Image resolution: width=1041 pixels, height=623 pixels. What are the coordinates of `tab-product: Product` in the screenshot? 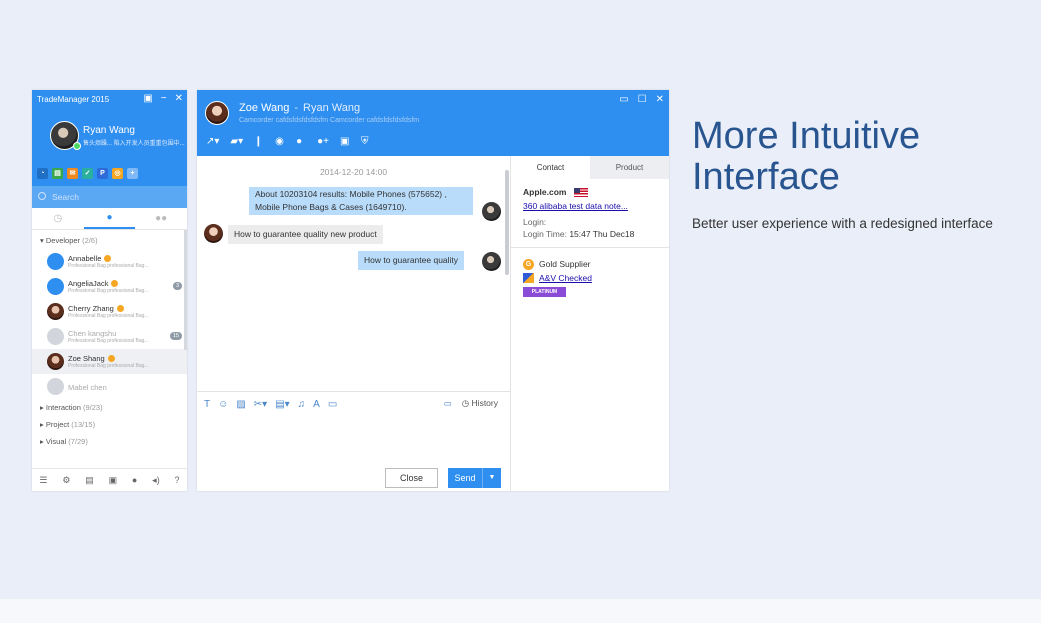 It's located at (629, 167).